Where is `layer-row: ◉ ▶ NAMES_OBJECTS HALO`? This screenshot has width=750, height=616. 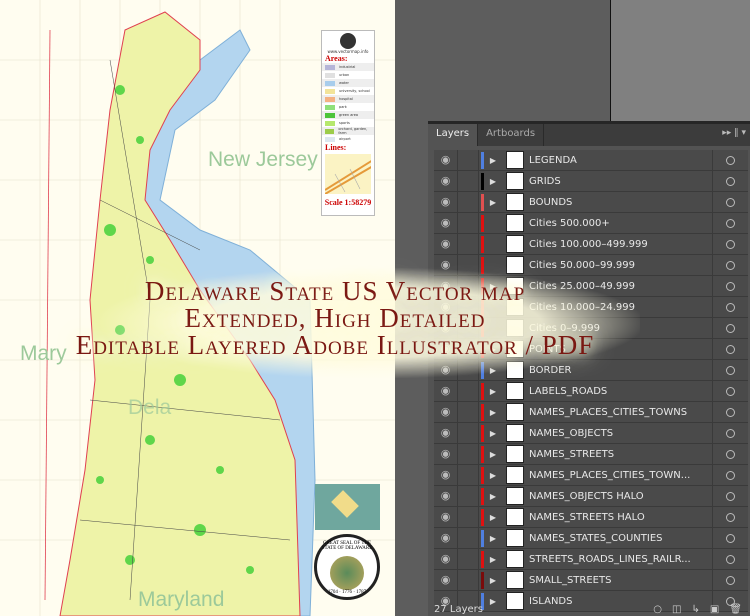
layer-row: ◉ ▶ NAMES_OBJECTS HALO is located at coordinates (591, 496).